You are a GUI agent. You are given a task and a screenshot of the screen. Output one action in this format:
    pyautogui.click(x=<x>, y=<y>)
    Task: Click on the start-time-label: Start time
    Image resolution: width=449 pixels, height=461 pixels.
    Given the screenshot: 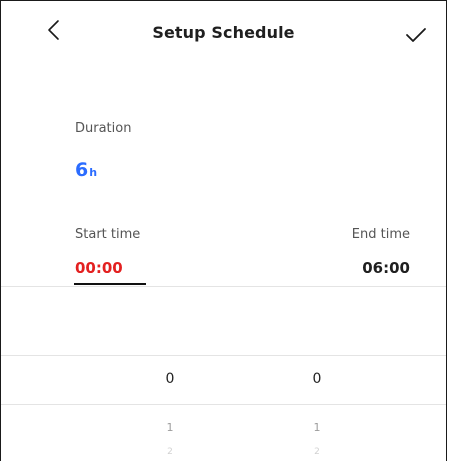 What is the action you would take?
    pyautogui.click(x=108, y=234)
    